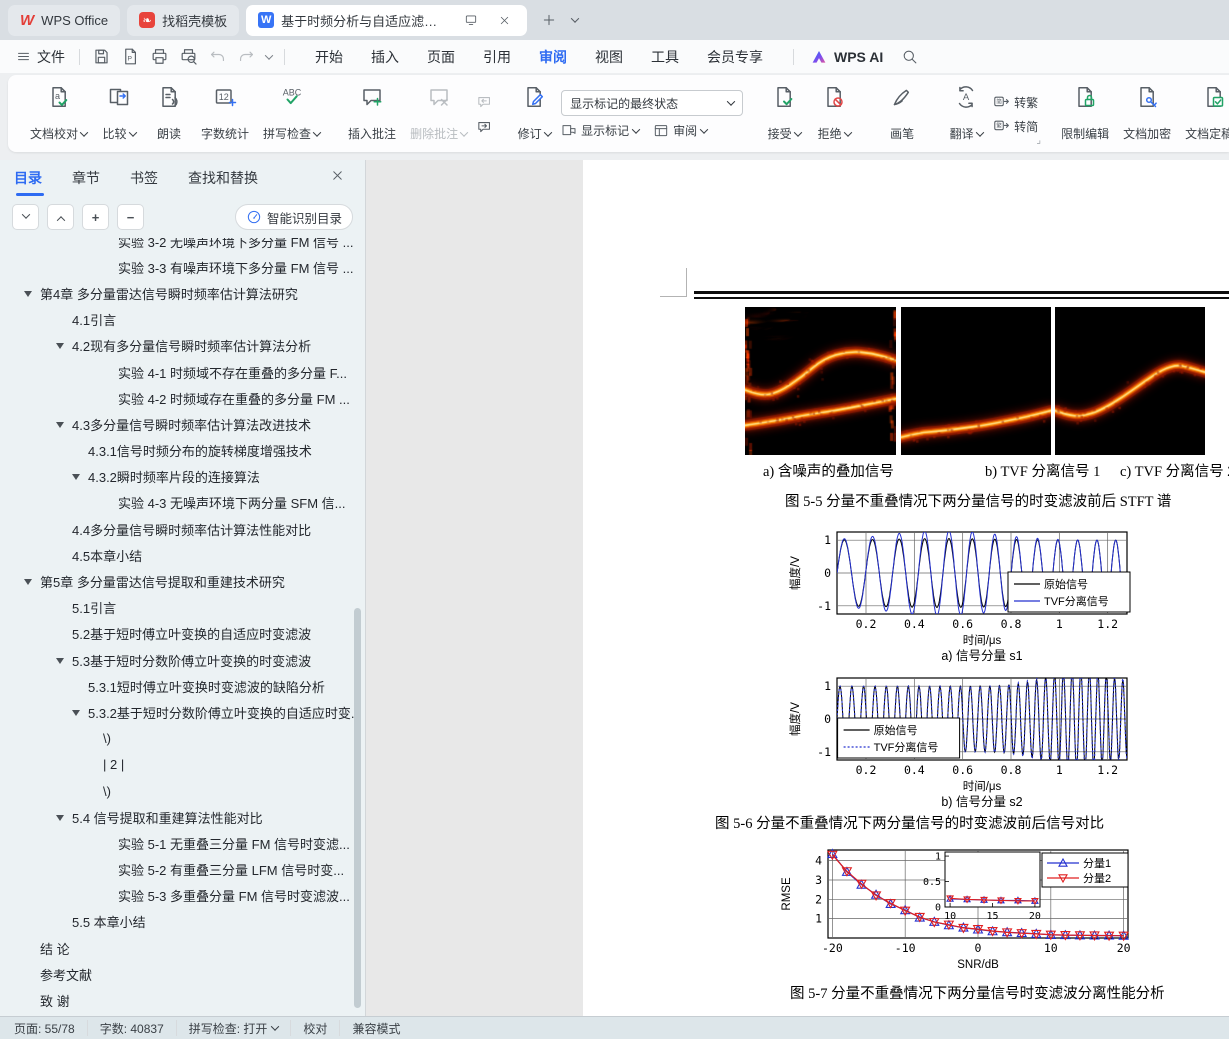 Image resolution: width=1229 pixels, height=1039 pixels. What do you see at coordinates (909, 56) in the screenshot?
I see `search-icon` at bounding box center [909, 56].